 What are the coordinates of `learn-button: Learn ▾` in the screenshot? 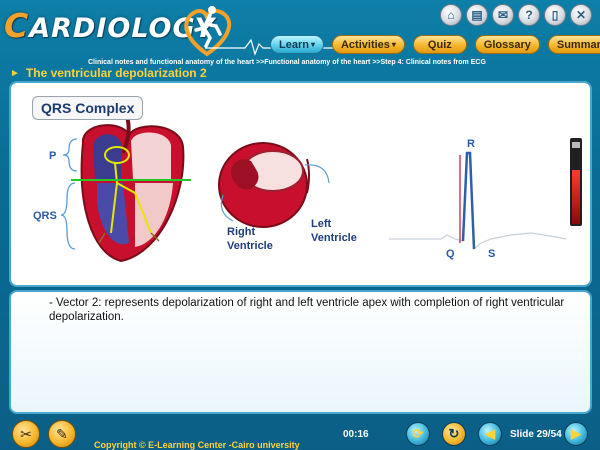 It's located at (297, 44).